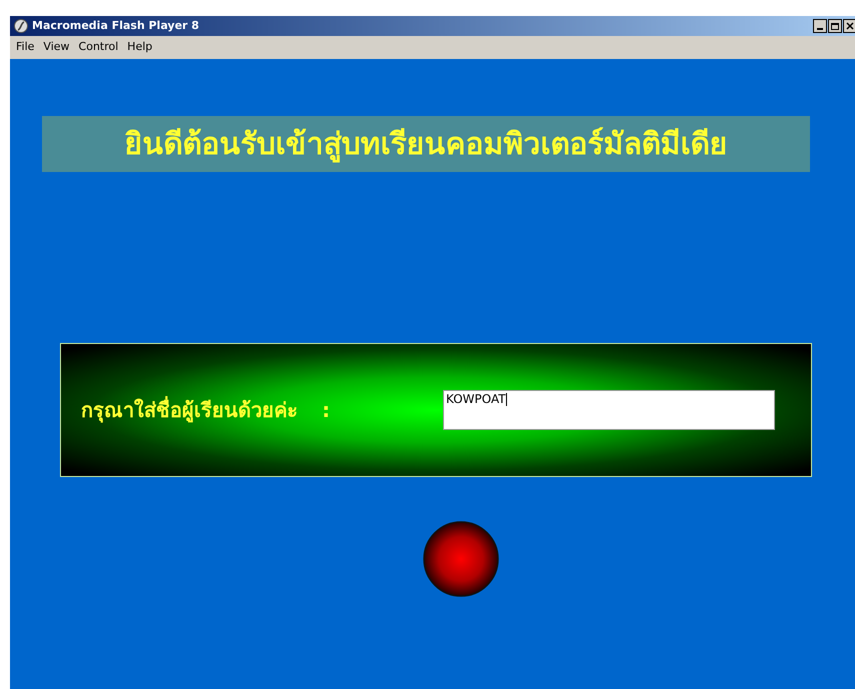  What do you see at coordinates (98, 47) in the screenshot?
I see `menu-item: Control` at bounding box center [98, 47].